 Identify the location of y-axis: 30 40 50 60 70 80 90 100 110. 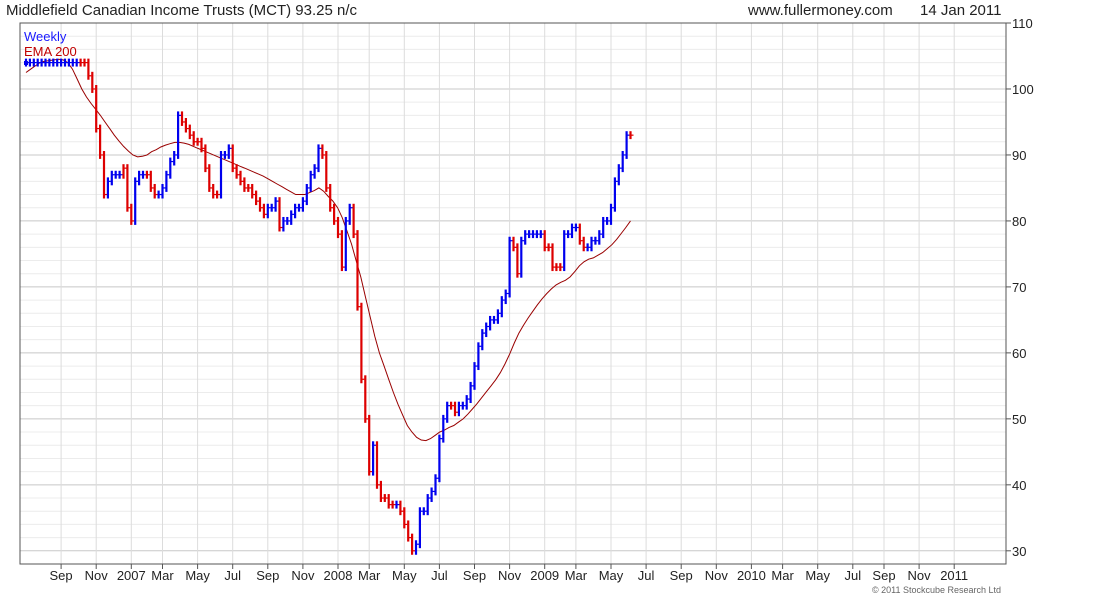
(1020, 287).